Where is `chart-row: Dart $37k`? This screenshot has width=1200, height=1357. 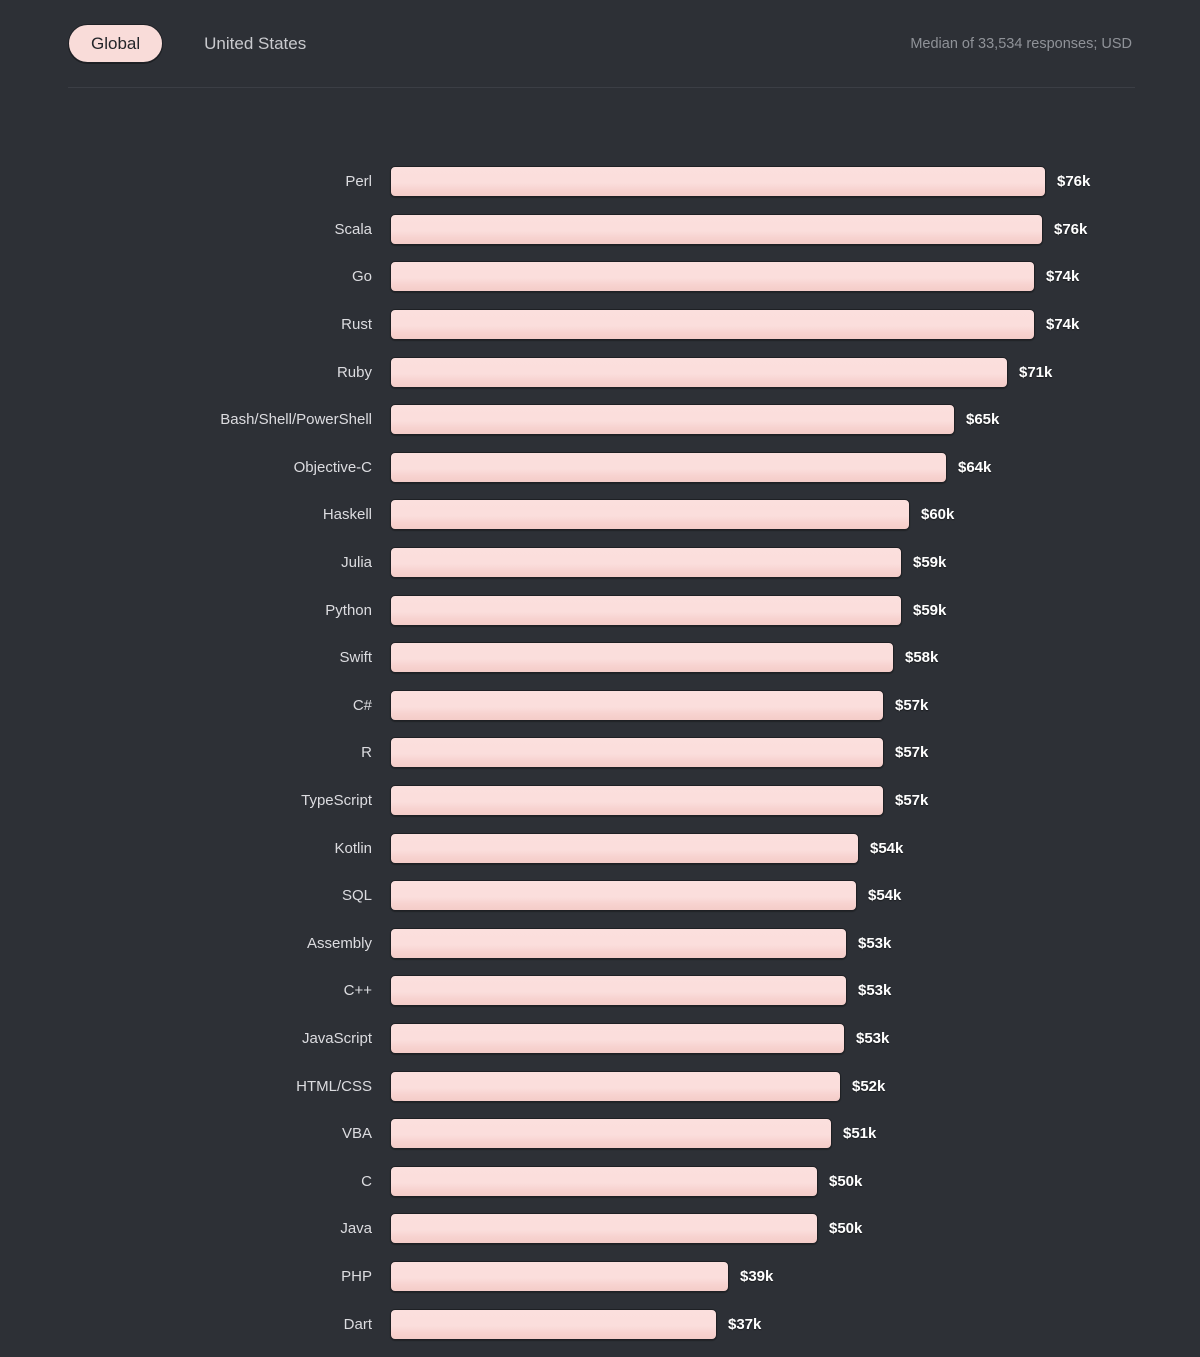 chart-row: Dart $37k is located at coordinates (600, 1324).